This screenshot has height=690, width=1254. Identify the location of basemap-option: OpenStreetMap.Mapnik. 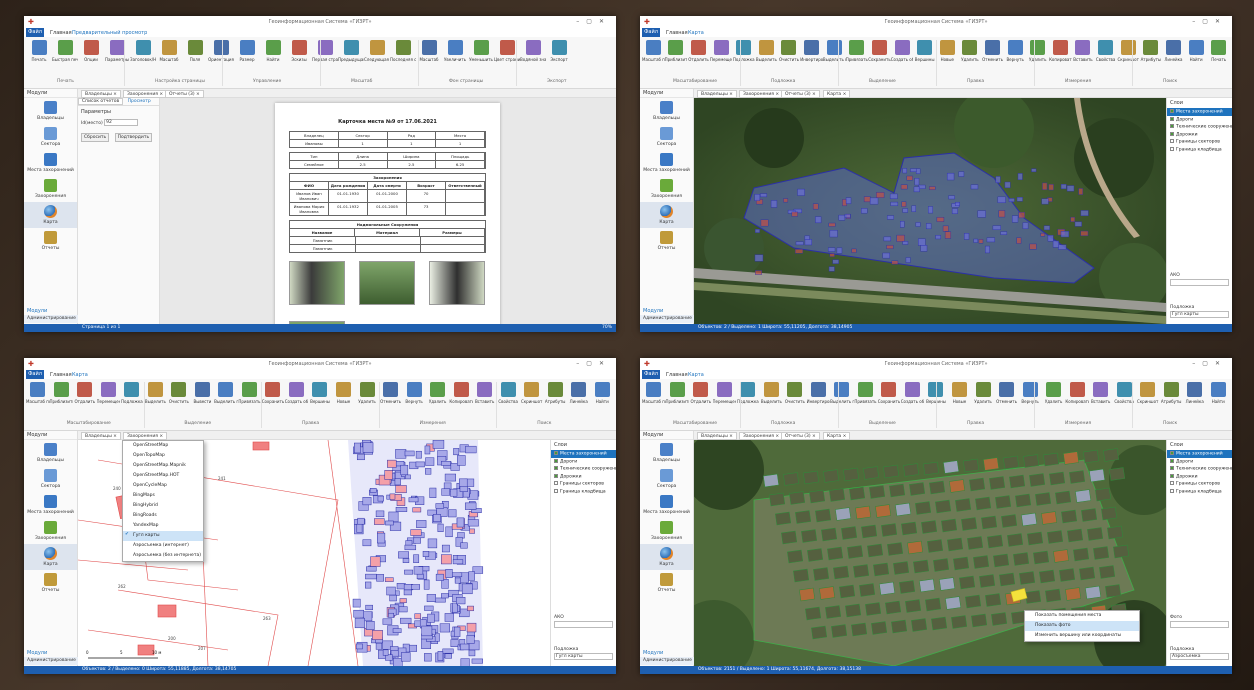
(163, 466).